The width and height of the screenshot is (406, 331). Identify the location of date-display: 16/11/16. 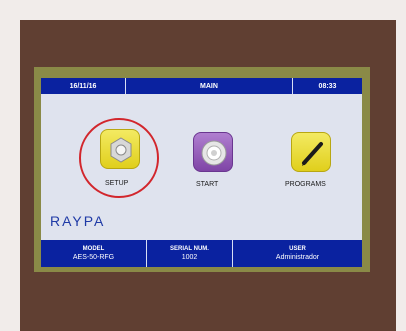
(83, 86).